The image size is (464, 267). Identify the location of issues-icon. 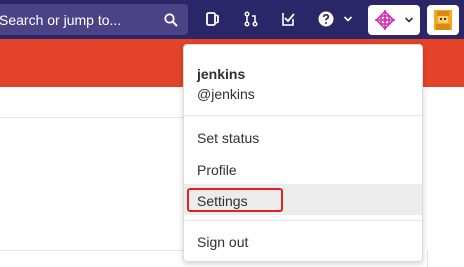
(288, 19).